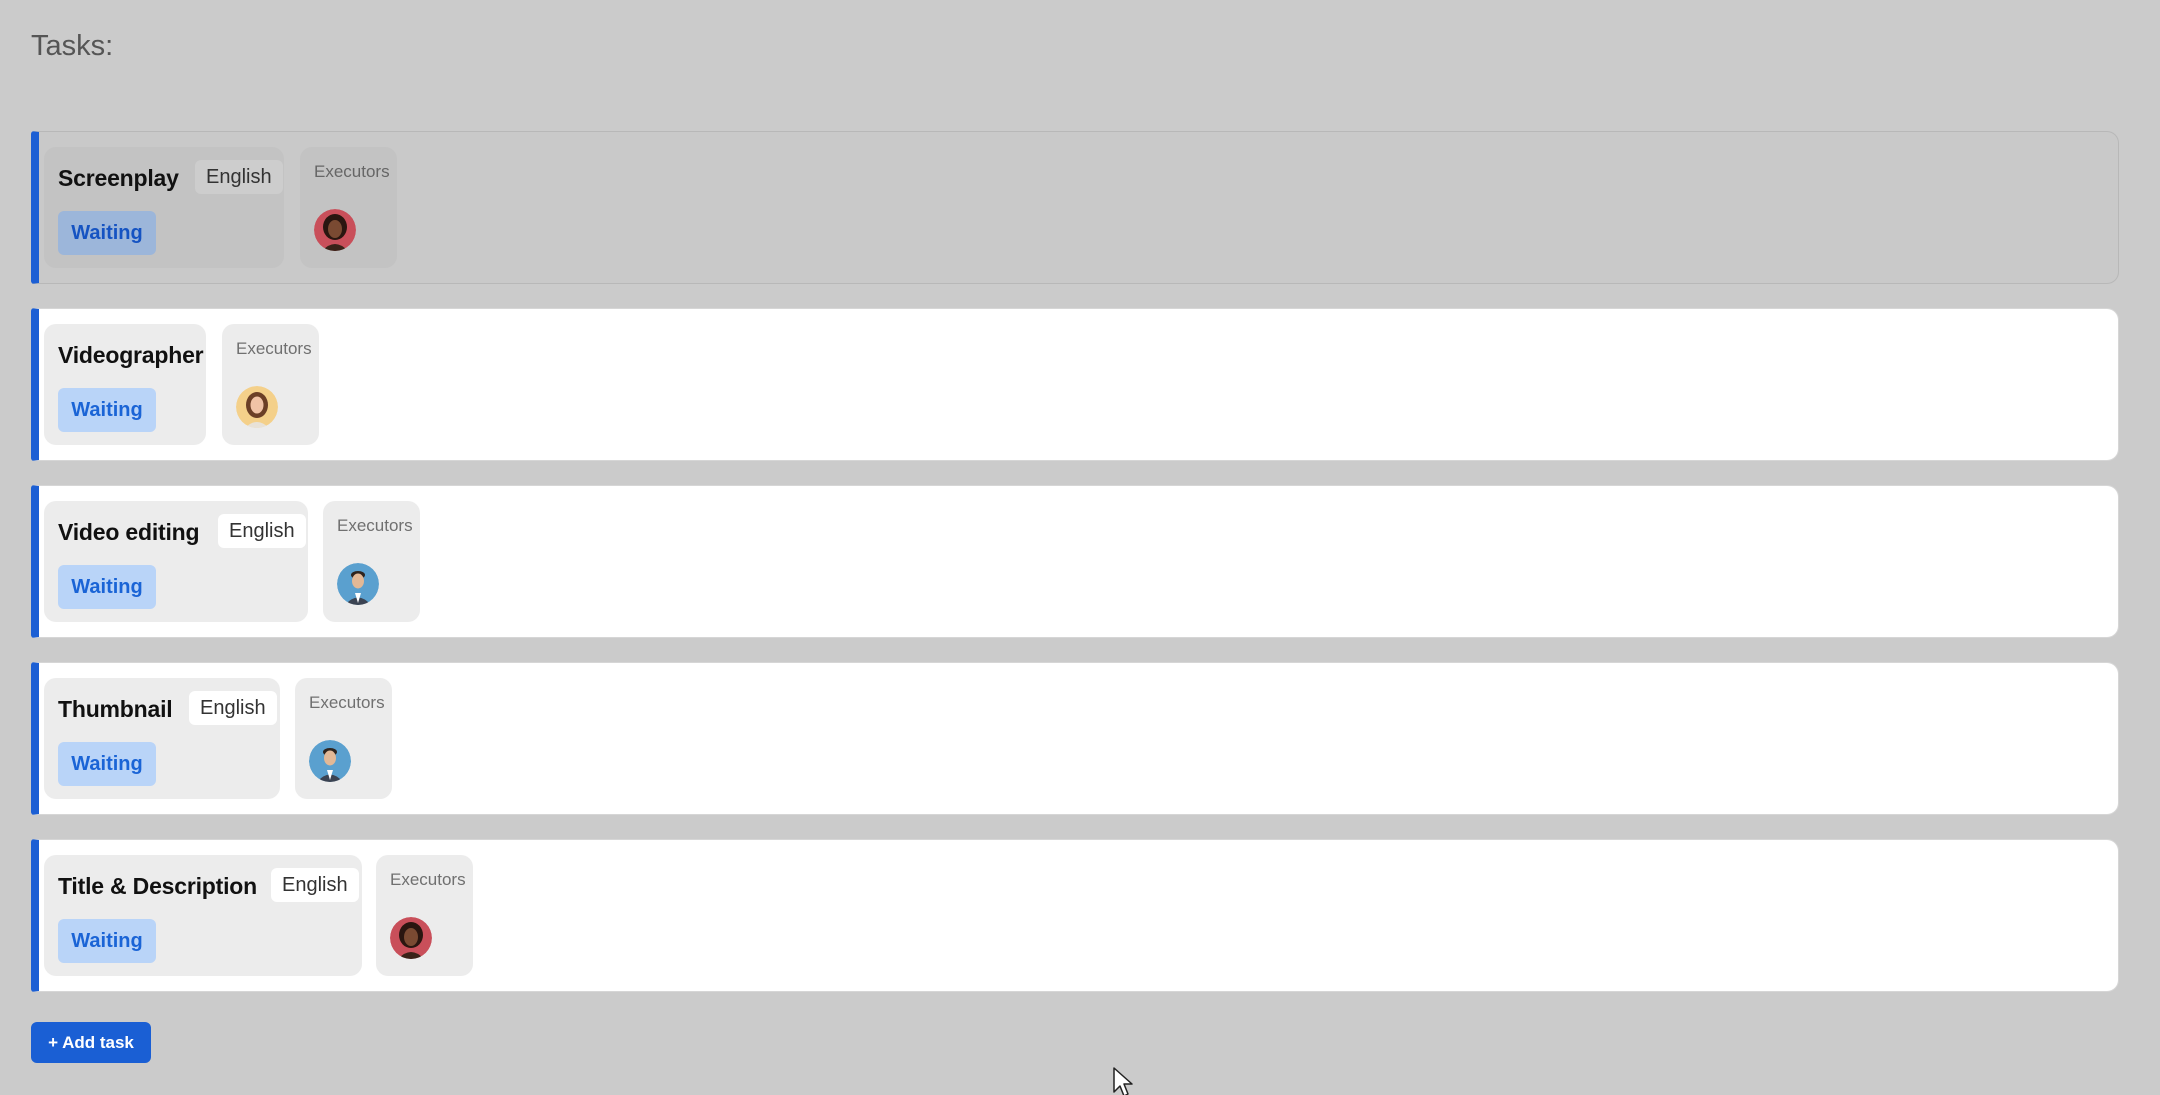 This screenshot has width=2160, height=1095. What do you see at coordinates (157, 886) in the screenshot?
I see `task-name: Title & Description` at bounding box center [157, 886].